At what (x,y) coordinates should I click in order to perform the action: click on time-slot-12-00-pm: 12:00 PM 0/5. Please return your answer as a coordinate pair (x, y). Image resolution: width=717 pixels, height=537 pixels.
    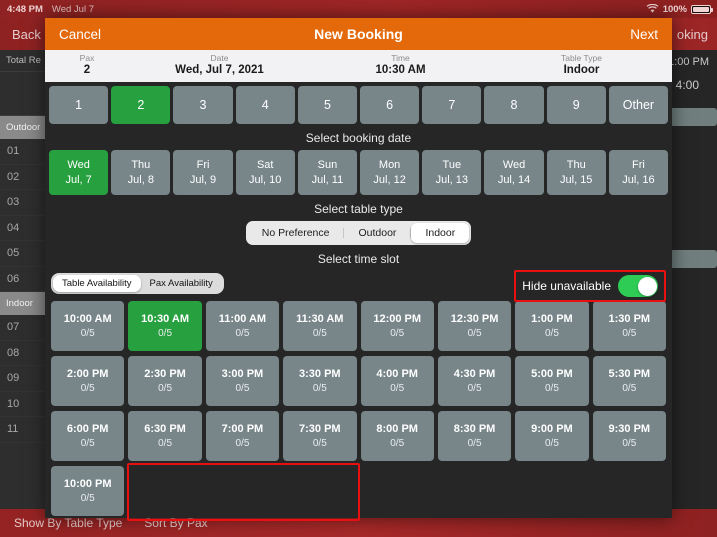
    Looking at the image, I should click on (397, 326).